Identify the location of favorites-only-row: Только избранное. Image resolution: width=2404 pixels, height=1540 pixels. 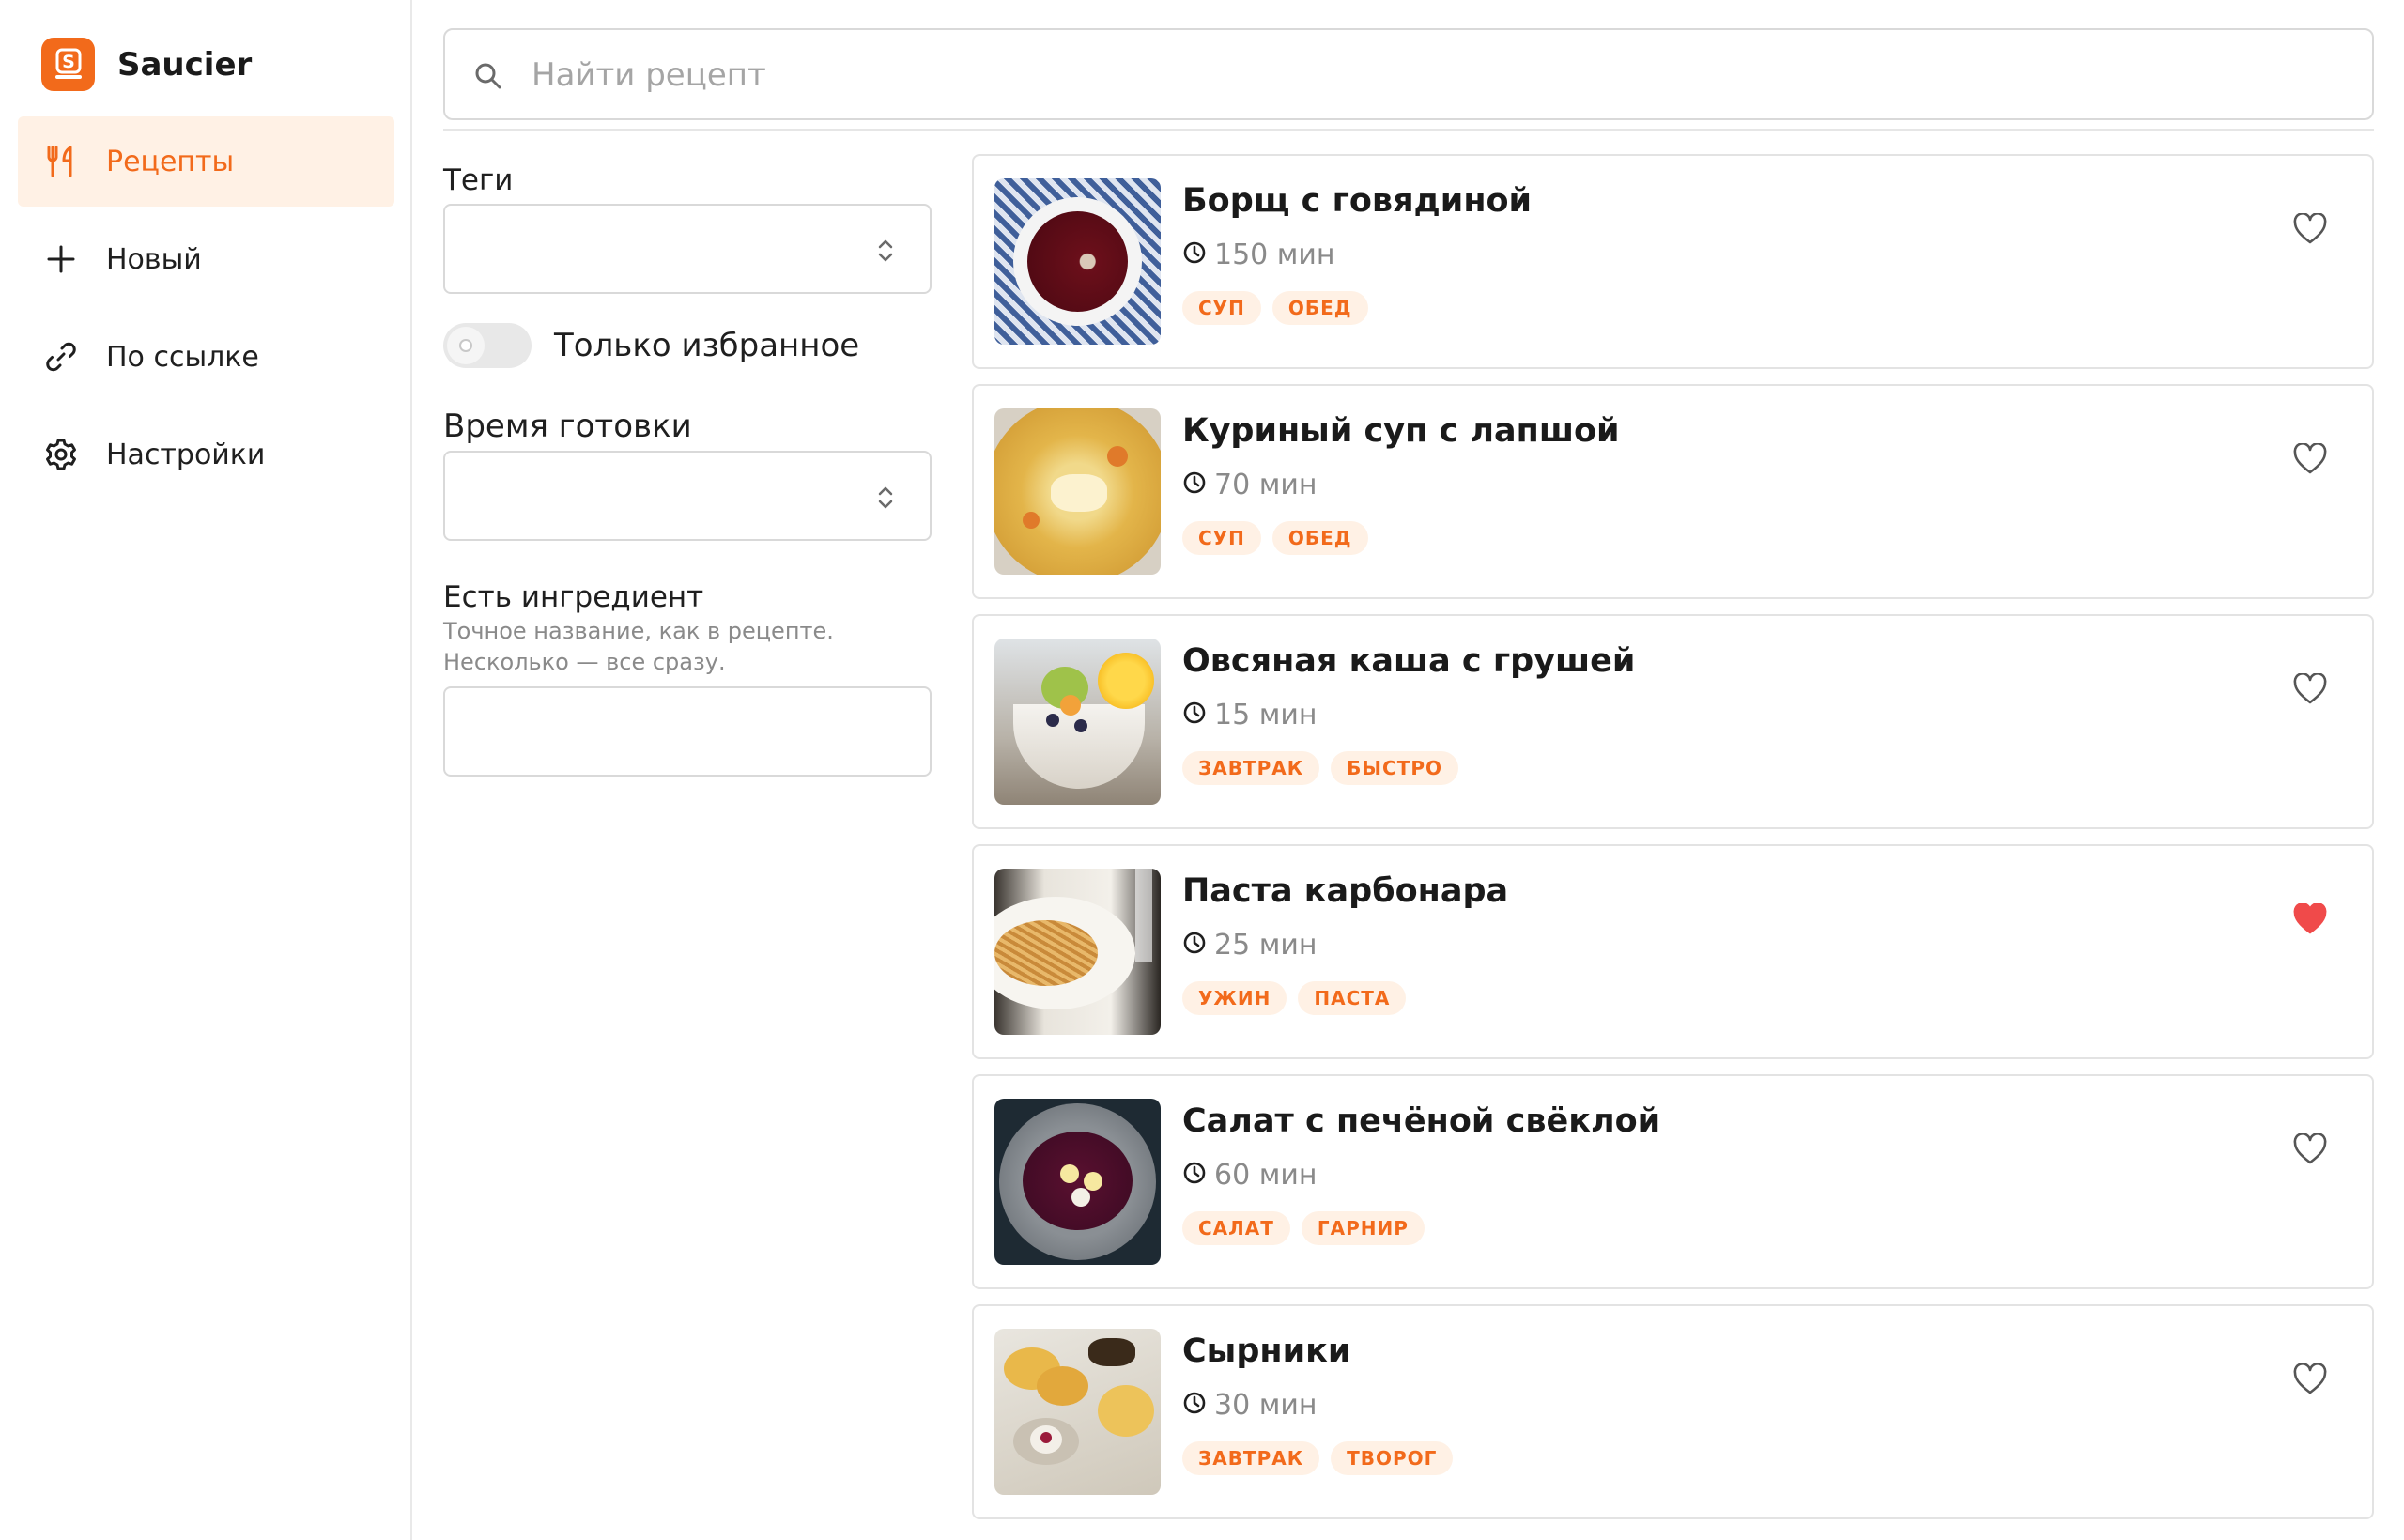
(651, 345).